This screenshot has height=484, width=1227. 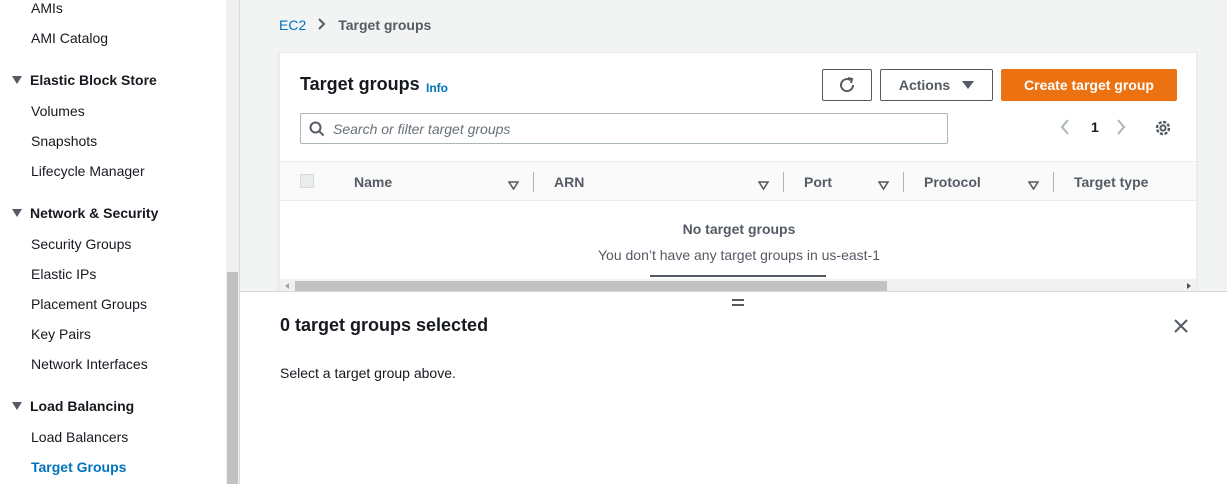 What do you see at coordinates (738, 303) in the screenshot?
I see `drag-handle-icon` at bounding box center [738, 303].